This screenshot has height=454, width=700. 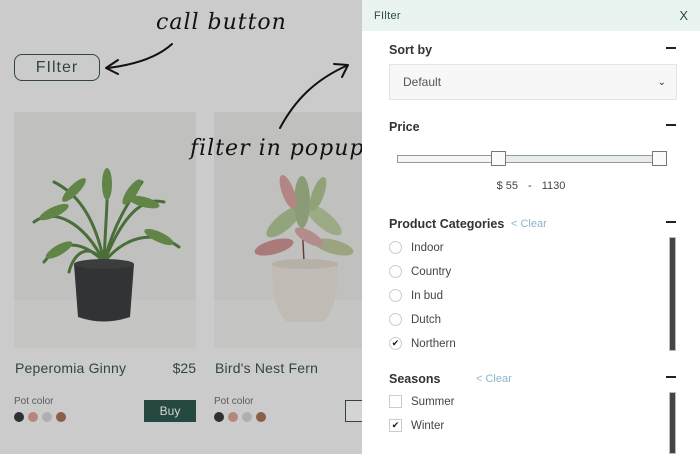 I want to click on checkbox, so click(x=395, y=401).